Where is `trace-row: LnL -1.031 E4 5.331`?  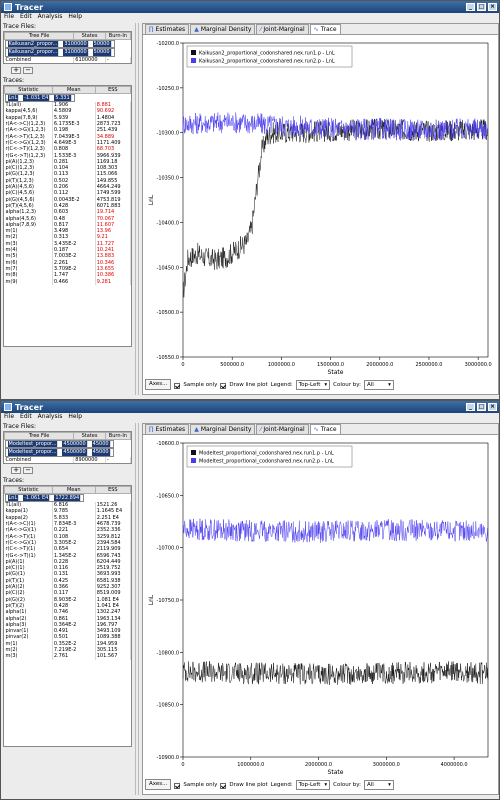 trace-row: LnL -1.031 E4 5.331 is located at coordinates (39, 98).